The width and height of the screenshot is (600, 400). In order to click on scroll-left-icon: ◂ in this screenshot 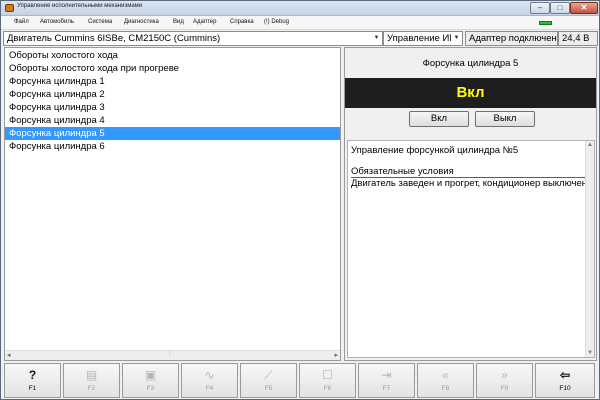, I will do `click(9, 355)`.